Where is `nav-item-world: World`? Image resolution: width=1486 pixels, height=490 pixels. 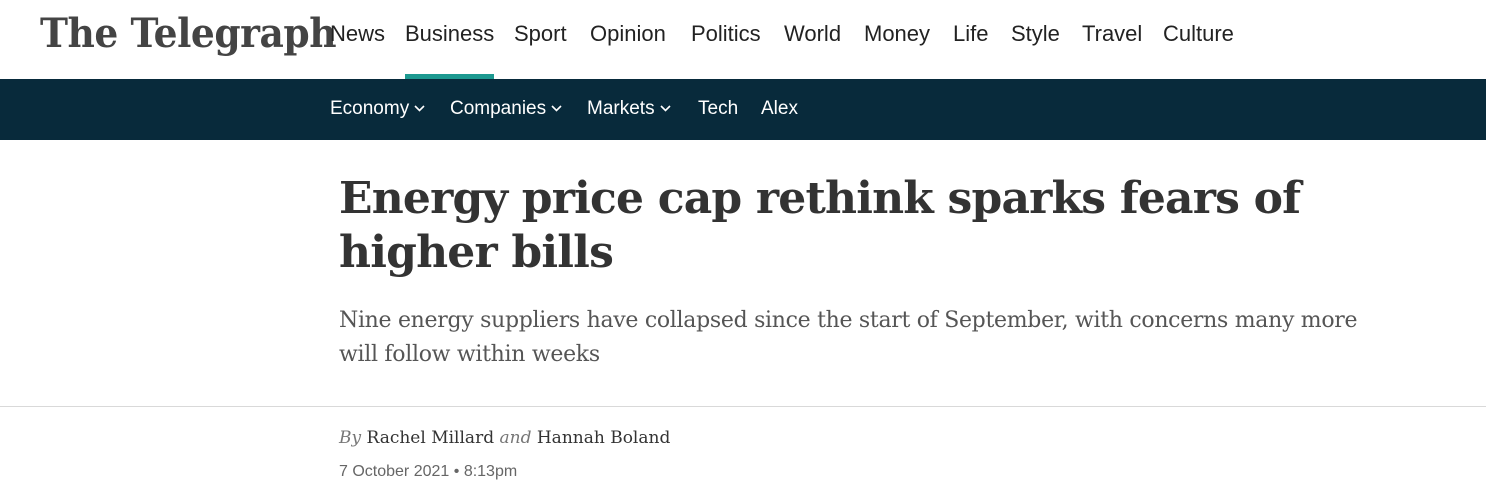 nav-item-world: World is located at coordinates (812, 39).